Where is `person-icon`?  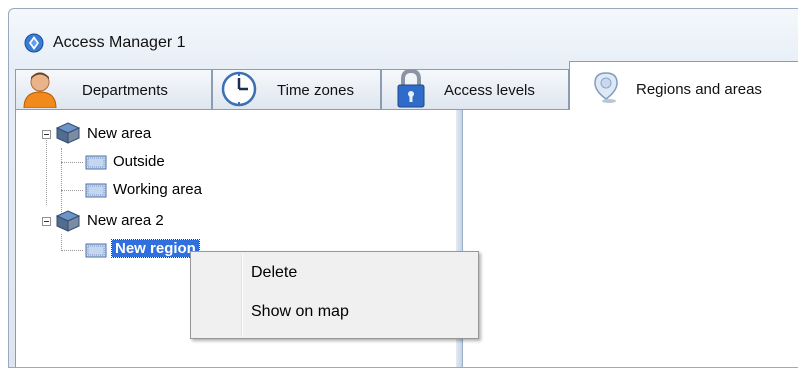 person-icon is located at coordinates (40, 90).